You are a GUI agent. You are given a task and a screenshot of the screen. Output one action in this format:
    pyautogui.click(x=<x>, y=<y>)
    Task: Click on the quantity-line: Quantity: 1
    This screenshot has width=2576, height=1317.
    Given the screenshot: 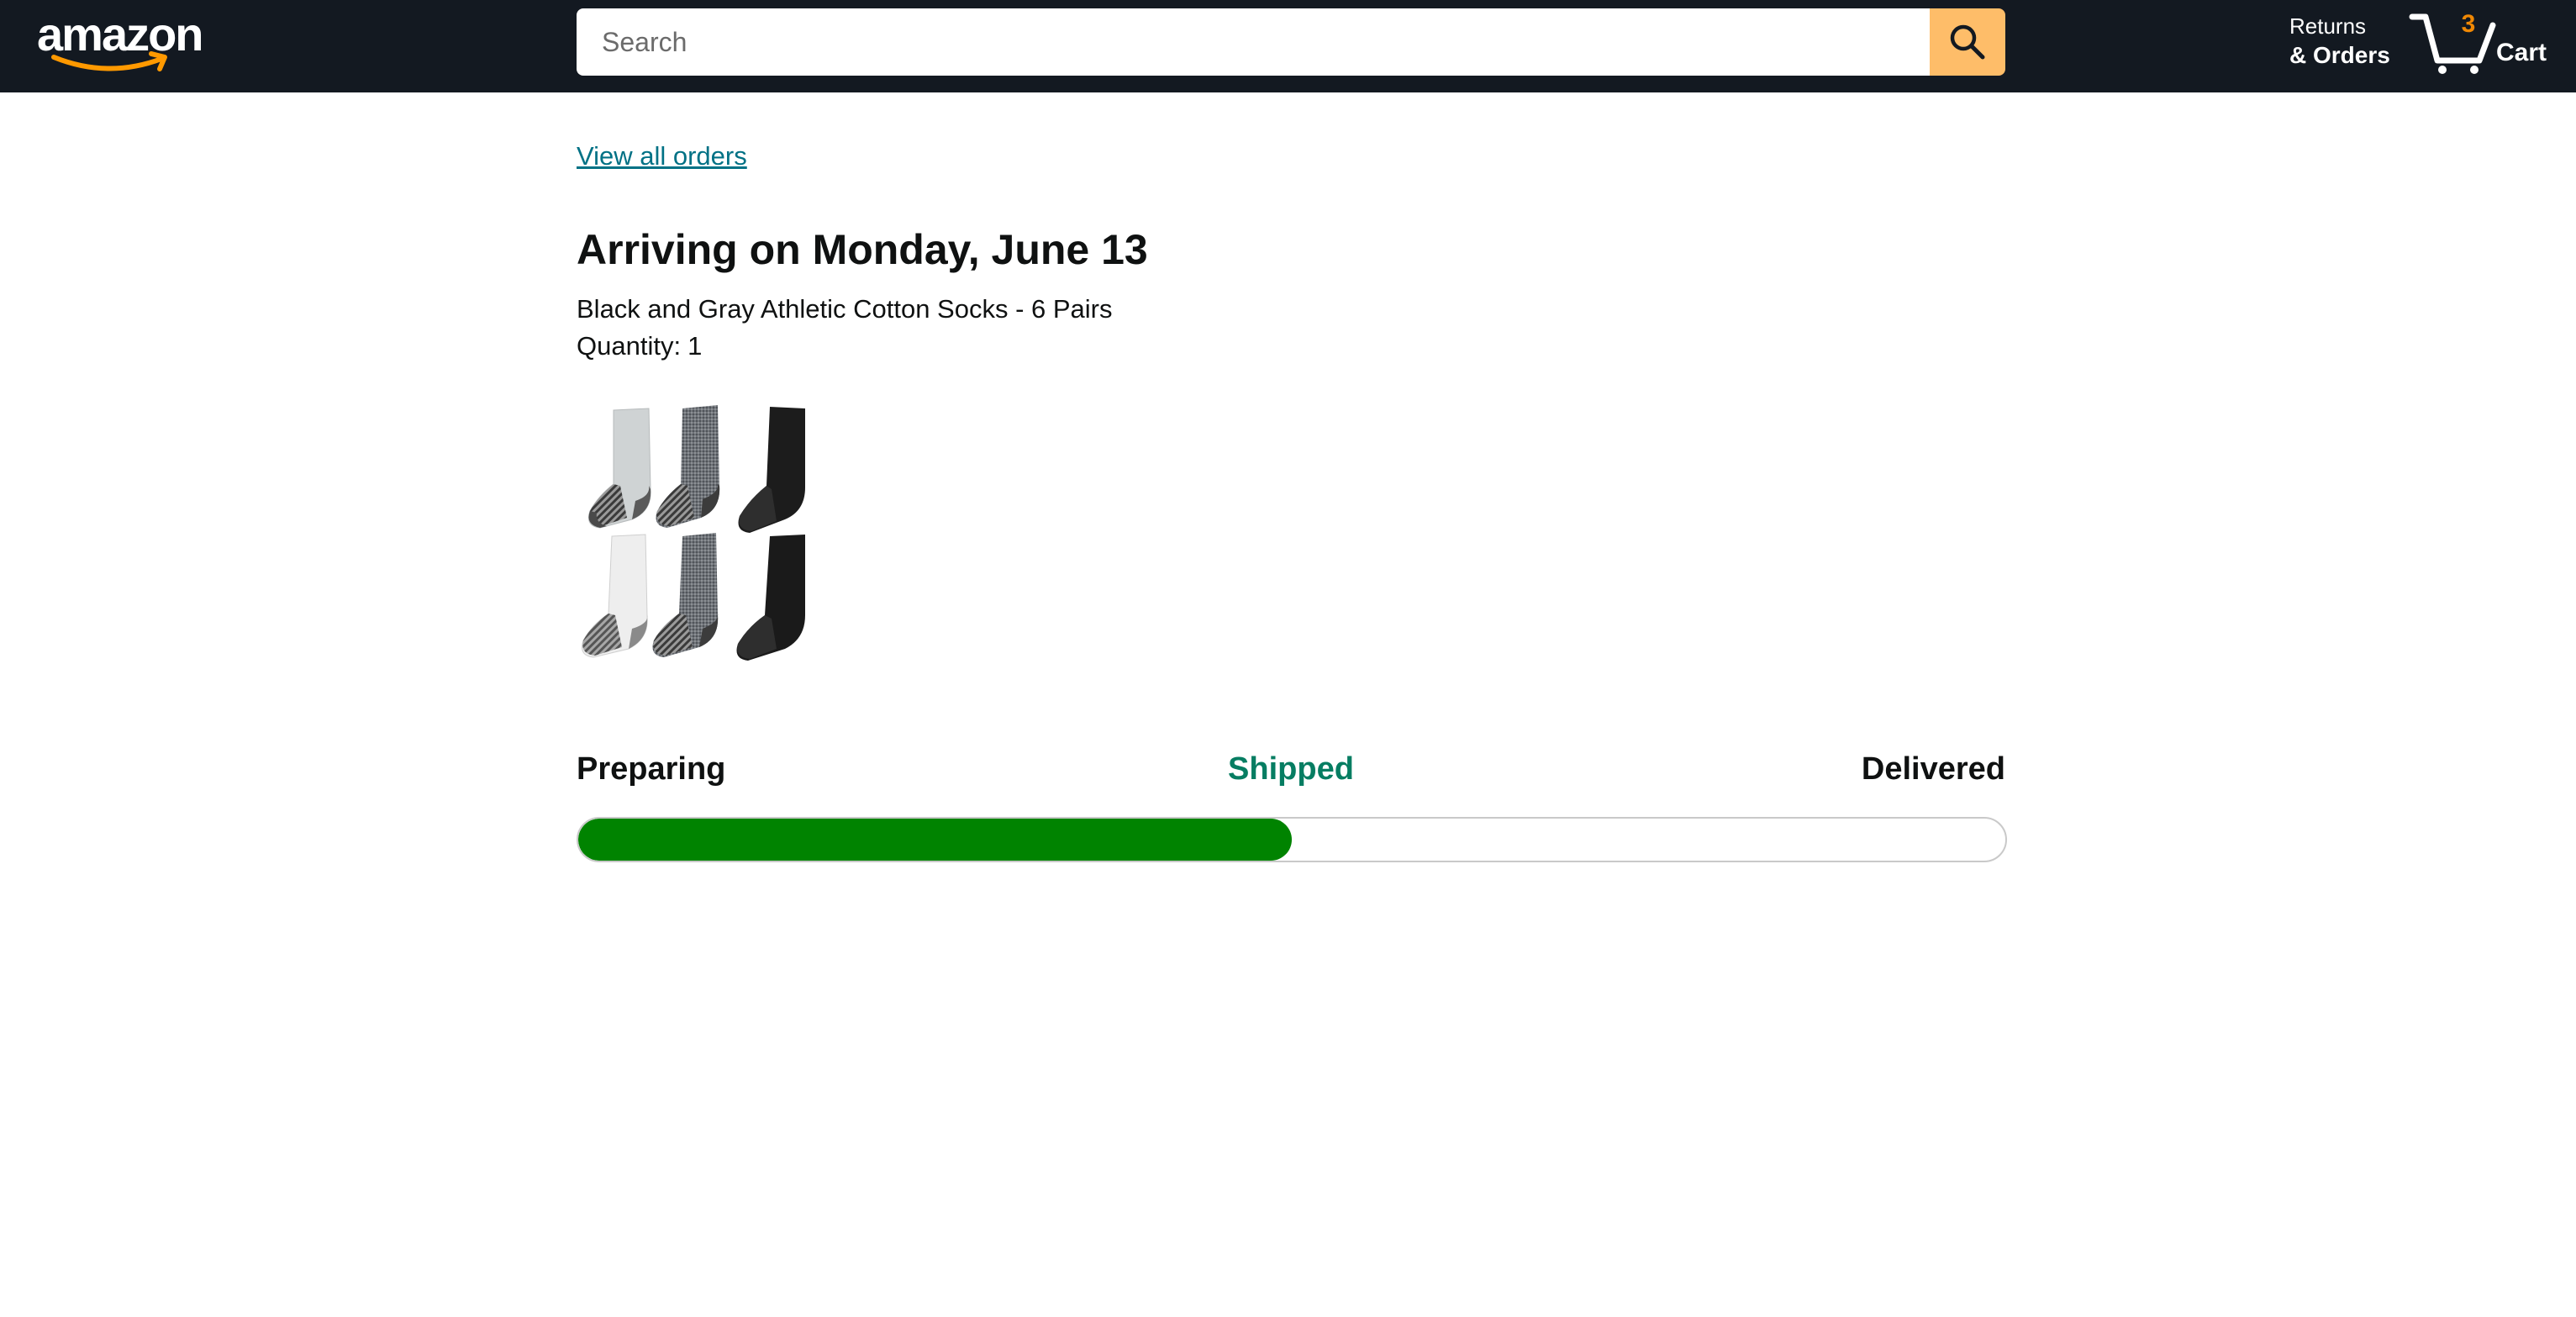 What is the action you would take?
    pyautogui.click(x=639, y=346)
    